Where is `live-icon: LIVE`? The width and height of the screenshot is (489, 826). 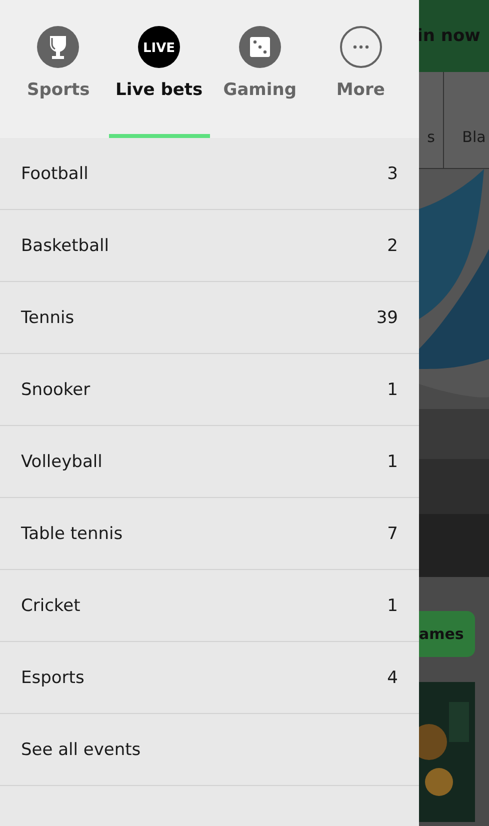 live-icon: LIVE is located at coordinates (159, 47).